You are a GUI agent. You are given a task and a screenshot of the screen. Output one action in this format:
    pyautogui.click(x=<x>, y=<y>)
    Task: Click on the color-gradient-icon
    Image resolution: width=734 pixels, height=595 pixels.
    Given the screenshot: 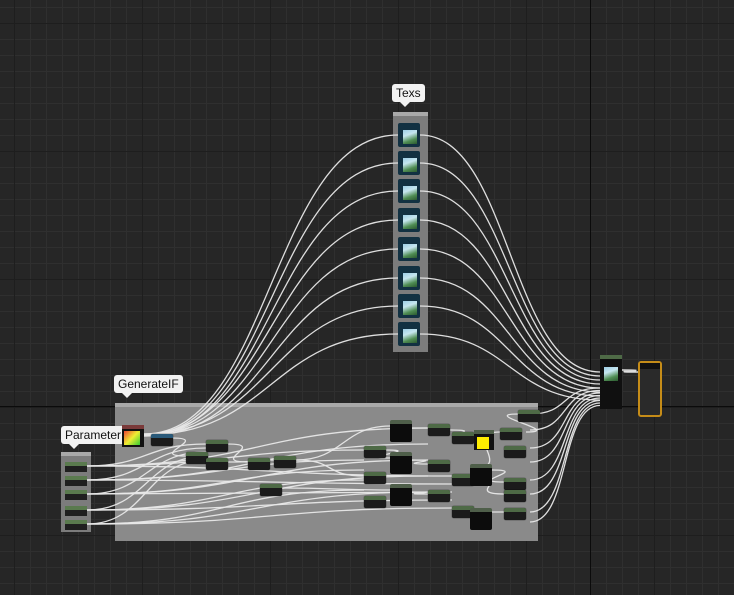 What is the action you would take?
    pyautogui.click(x=132, y=438)
    